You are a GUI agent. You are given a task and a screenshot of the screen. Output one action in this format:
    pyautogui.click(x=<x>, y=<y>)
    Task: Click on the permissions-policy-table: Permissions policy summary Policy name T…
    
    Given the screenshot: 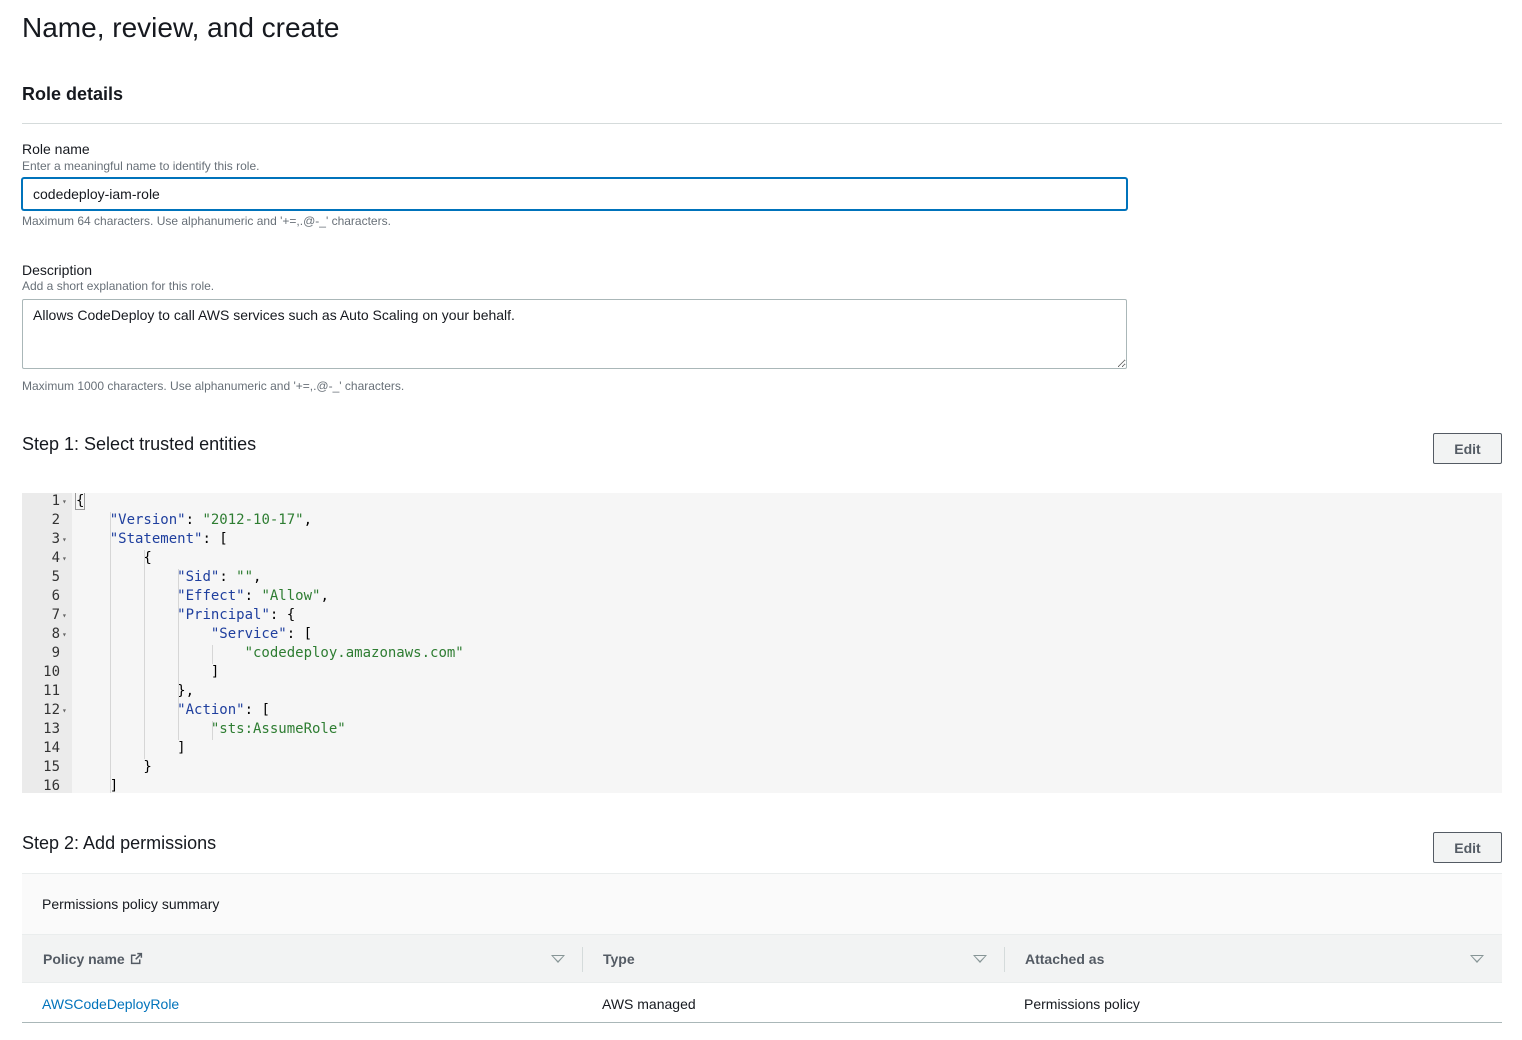 What is the action you would take?
    pyautogui.click(x=762, y=948)
    